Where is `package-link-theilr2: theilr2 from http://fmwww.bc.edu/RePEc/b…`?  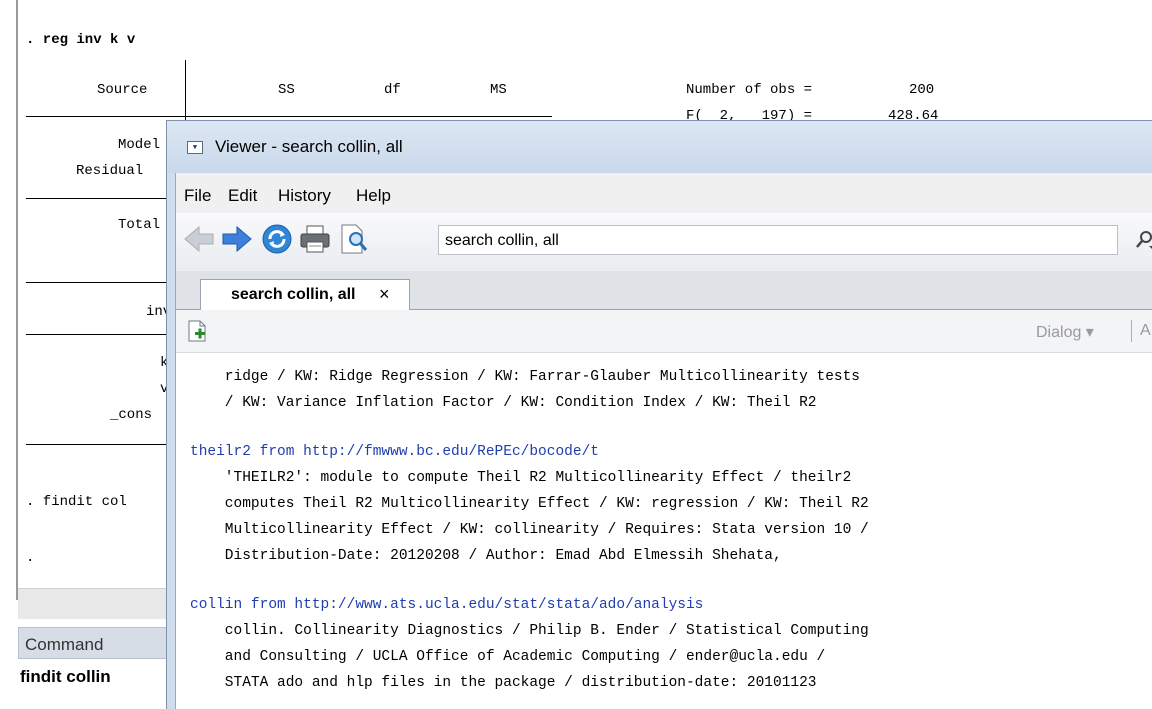
package-link-theilr2: theilr2 from http://fmwww.bc.edu/RePEc/b… is located at coordinates (394, 452).